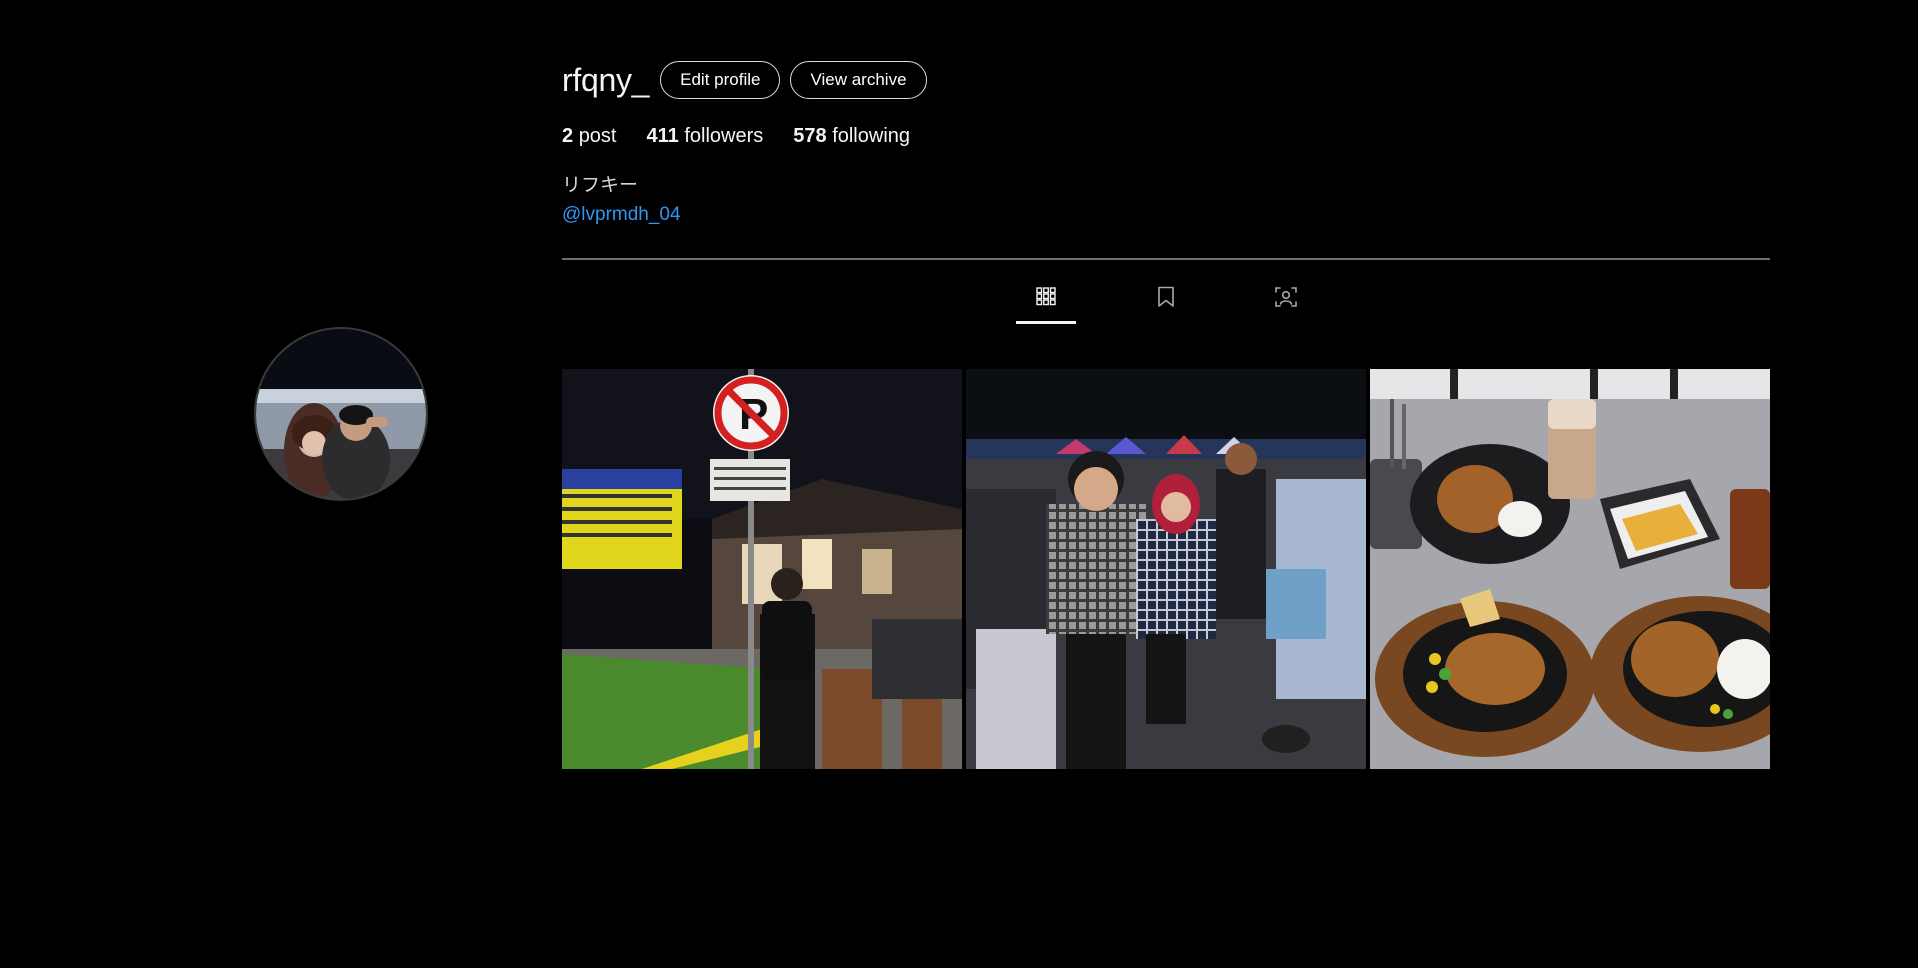 The width and height of the screenshot is (1918, 968). I want to click on avatar, so click(341, 414).